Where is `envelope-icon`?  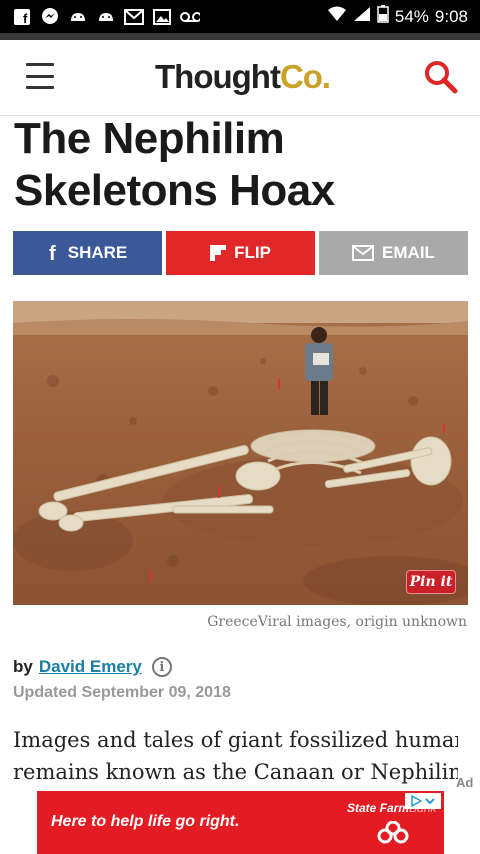 envelope-icon is located at coordinates (363, 253).